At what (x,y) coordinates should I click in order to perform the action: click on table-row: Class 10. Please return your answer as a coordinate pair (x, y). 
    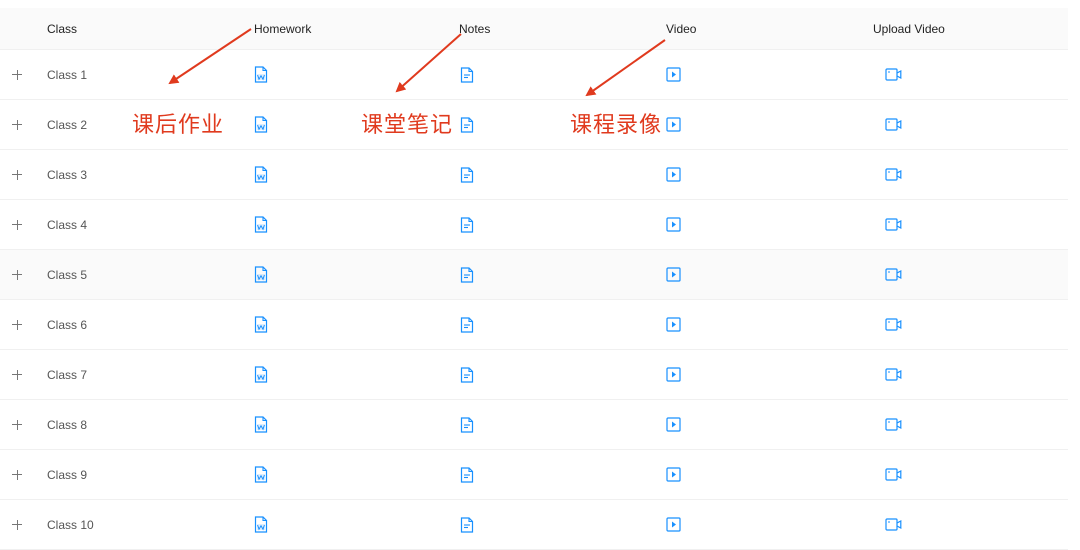
    Looking at the image, I should click on (534, 525).